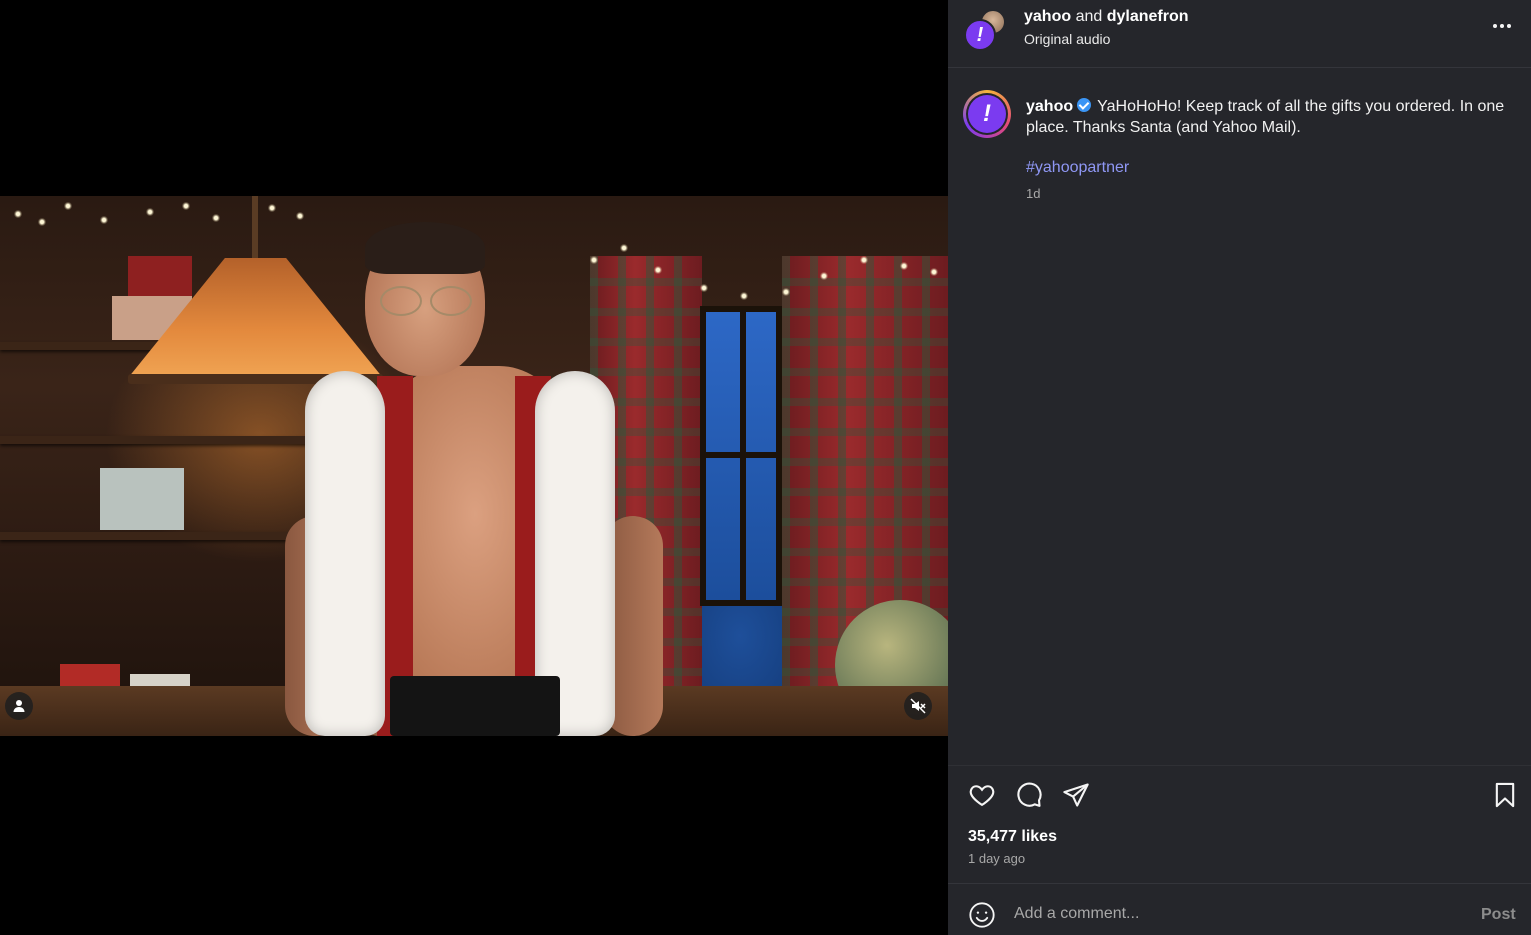  Describe the element at coordinates (1229, 914) in the screenshot. I see `comment-input` at that location.